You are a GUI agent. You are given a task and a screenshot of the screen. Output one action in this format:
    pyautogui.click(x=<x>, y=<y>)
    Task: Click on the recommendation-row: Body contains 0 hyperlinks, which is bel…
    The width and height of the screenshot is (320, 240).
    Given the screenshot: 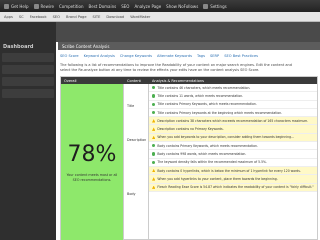 What is the action you would take?
    pyautogui.click(x=233, y=171)
    